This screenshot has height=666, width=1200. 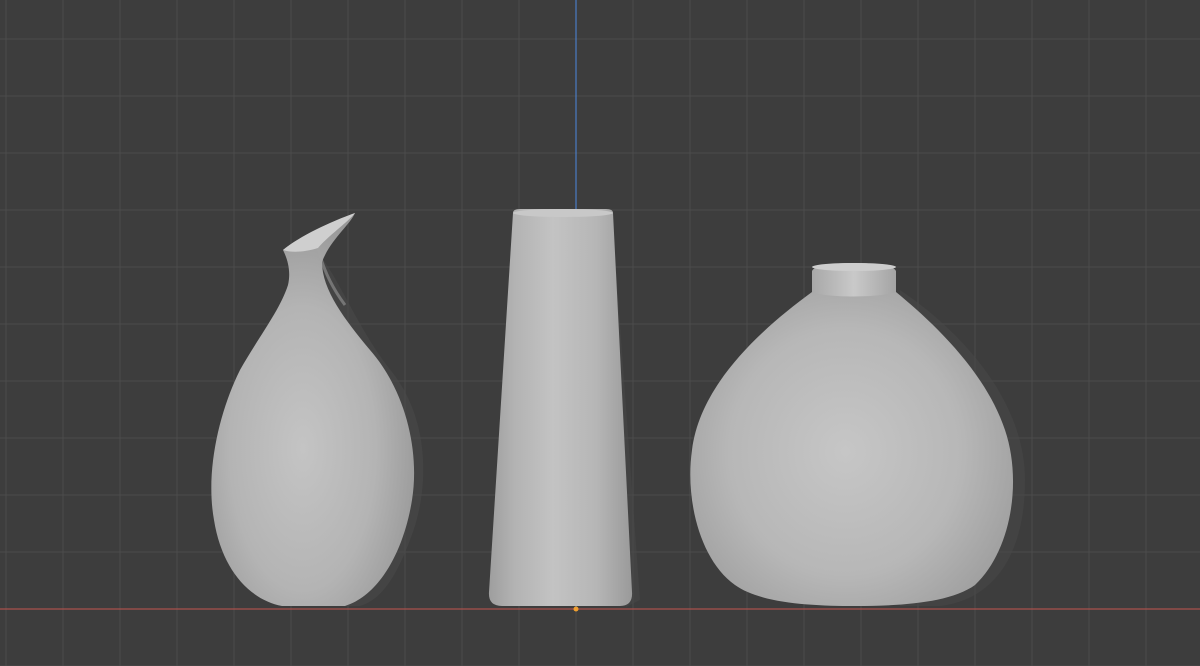 What do you see at coordinates (854, 267) in the screenshot?
I see `round-vase-rim` at bounding box center [854, 267].